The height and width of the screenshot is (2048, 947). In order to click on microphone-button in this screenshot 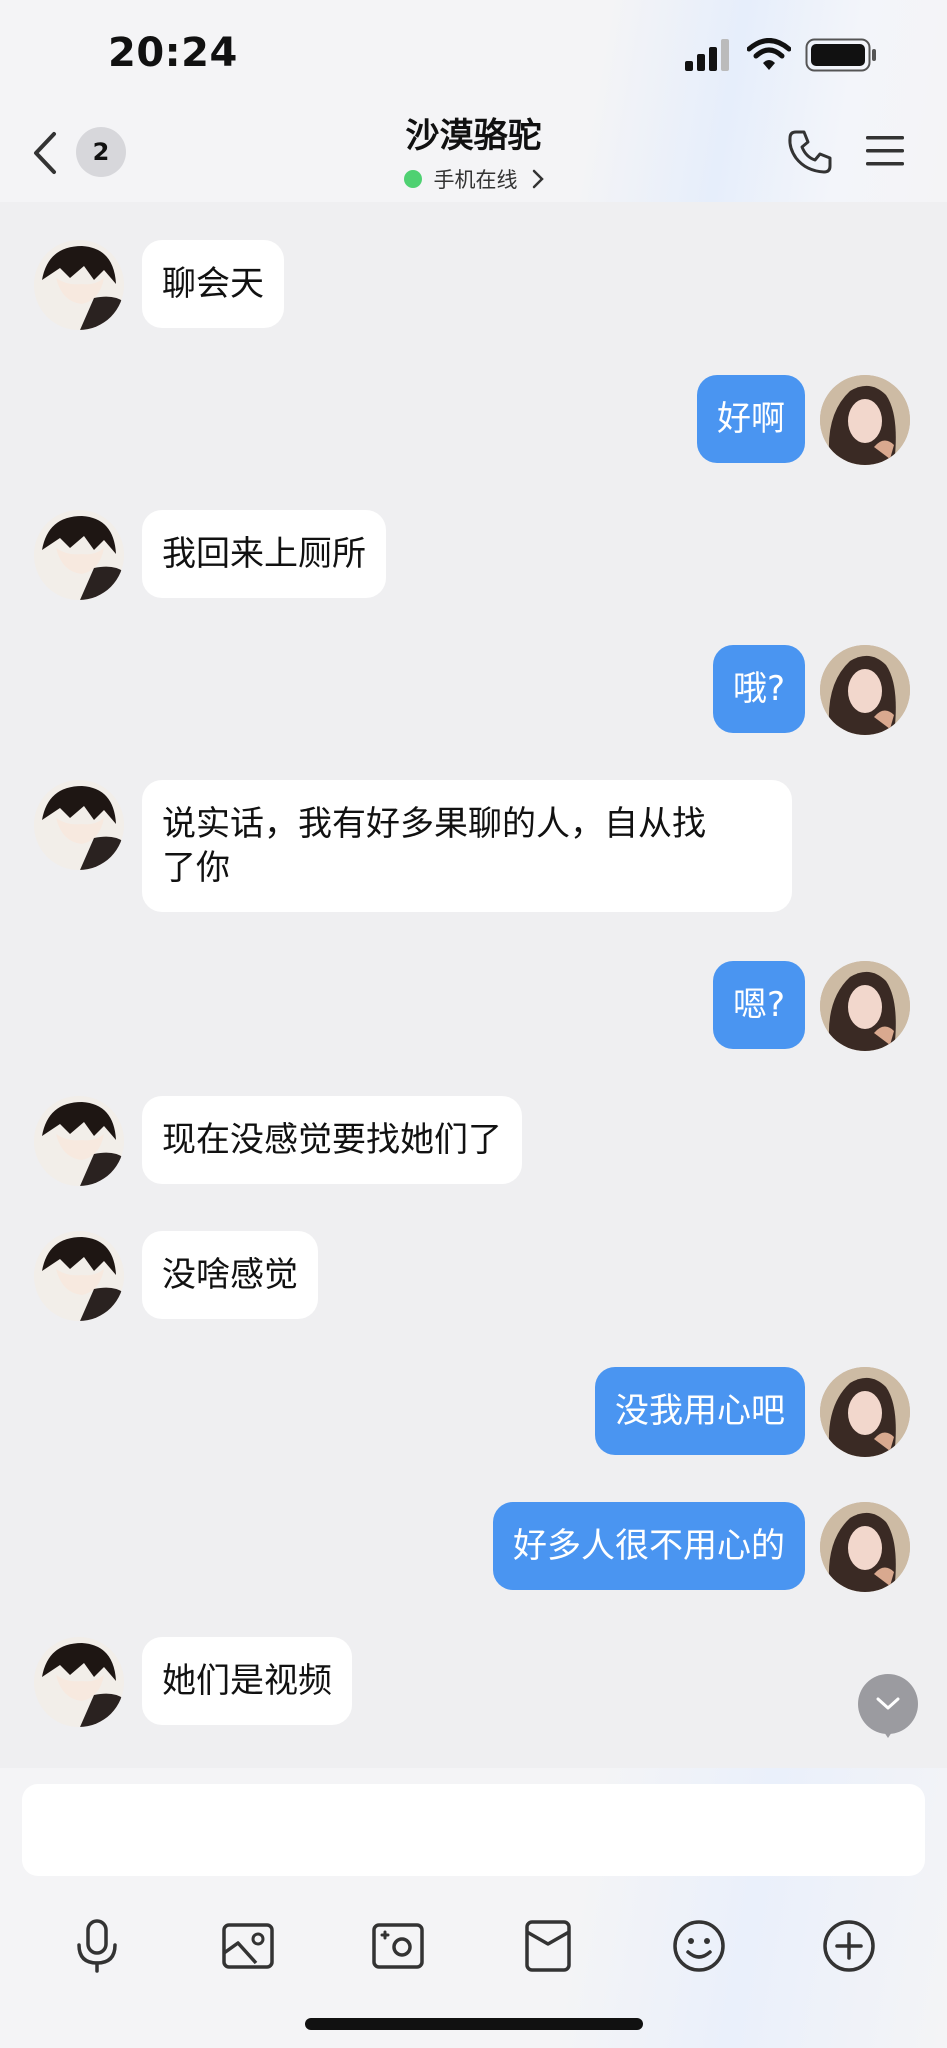, I will do `click(97, 1946)`.